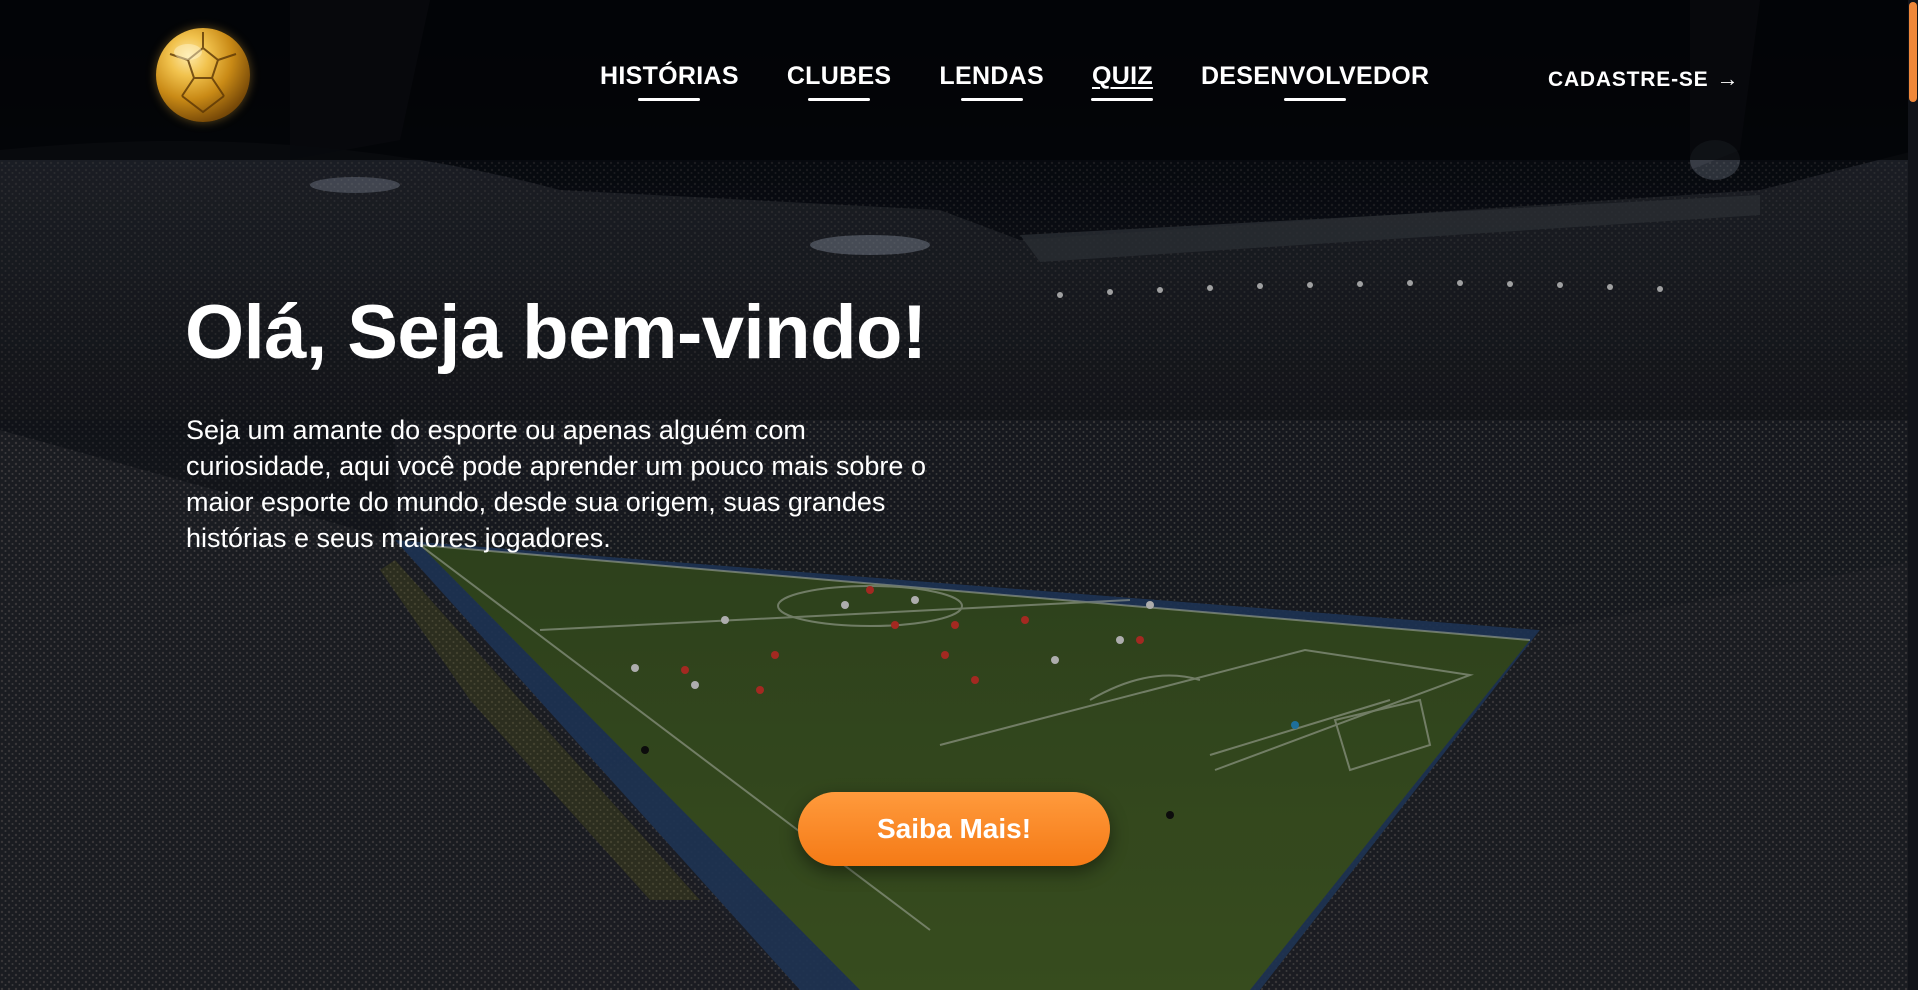 Image resolution: width=1918 pixels, height=990 pixels. I want to click on logo, so click(203, 75).